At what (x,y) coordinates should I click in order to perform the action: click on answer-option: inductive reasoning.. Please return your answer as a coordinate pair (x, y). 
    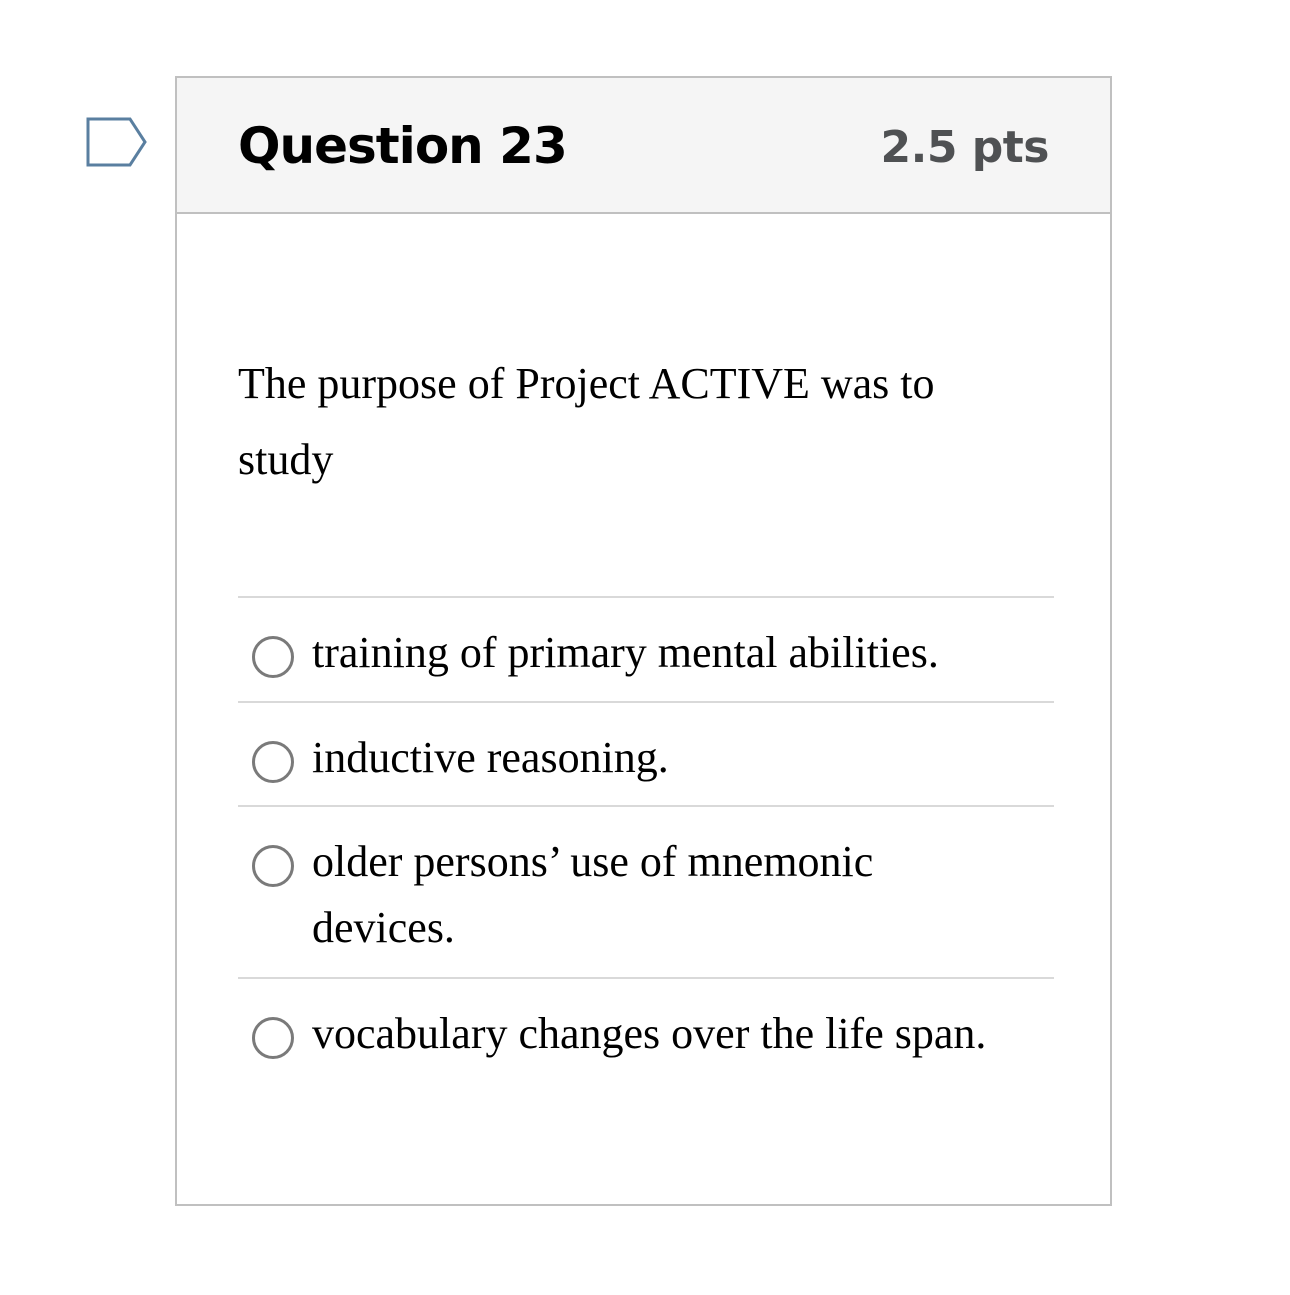
    Looking at the image, I should click on (646, 755).